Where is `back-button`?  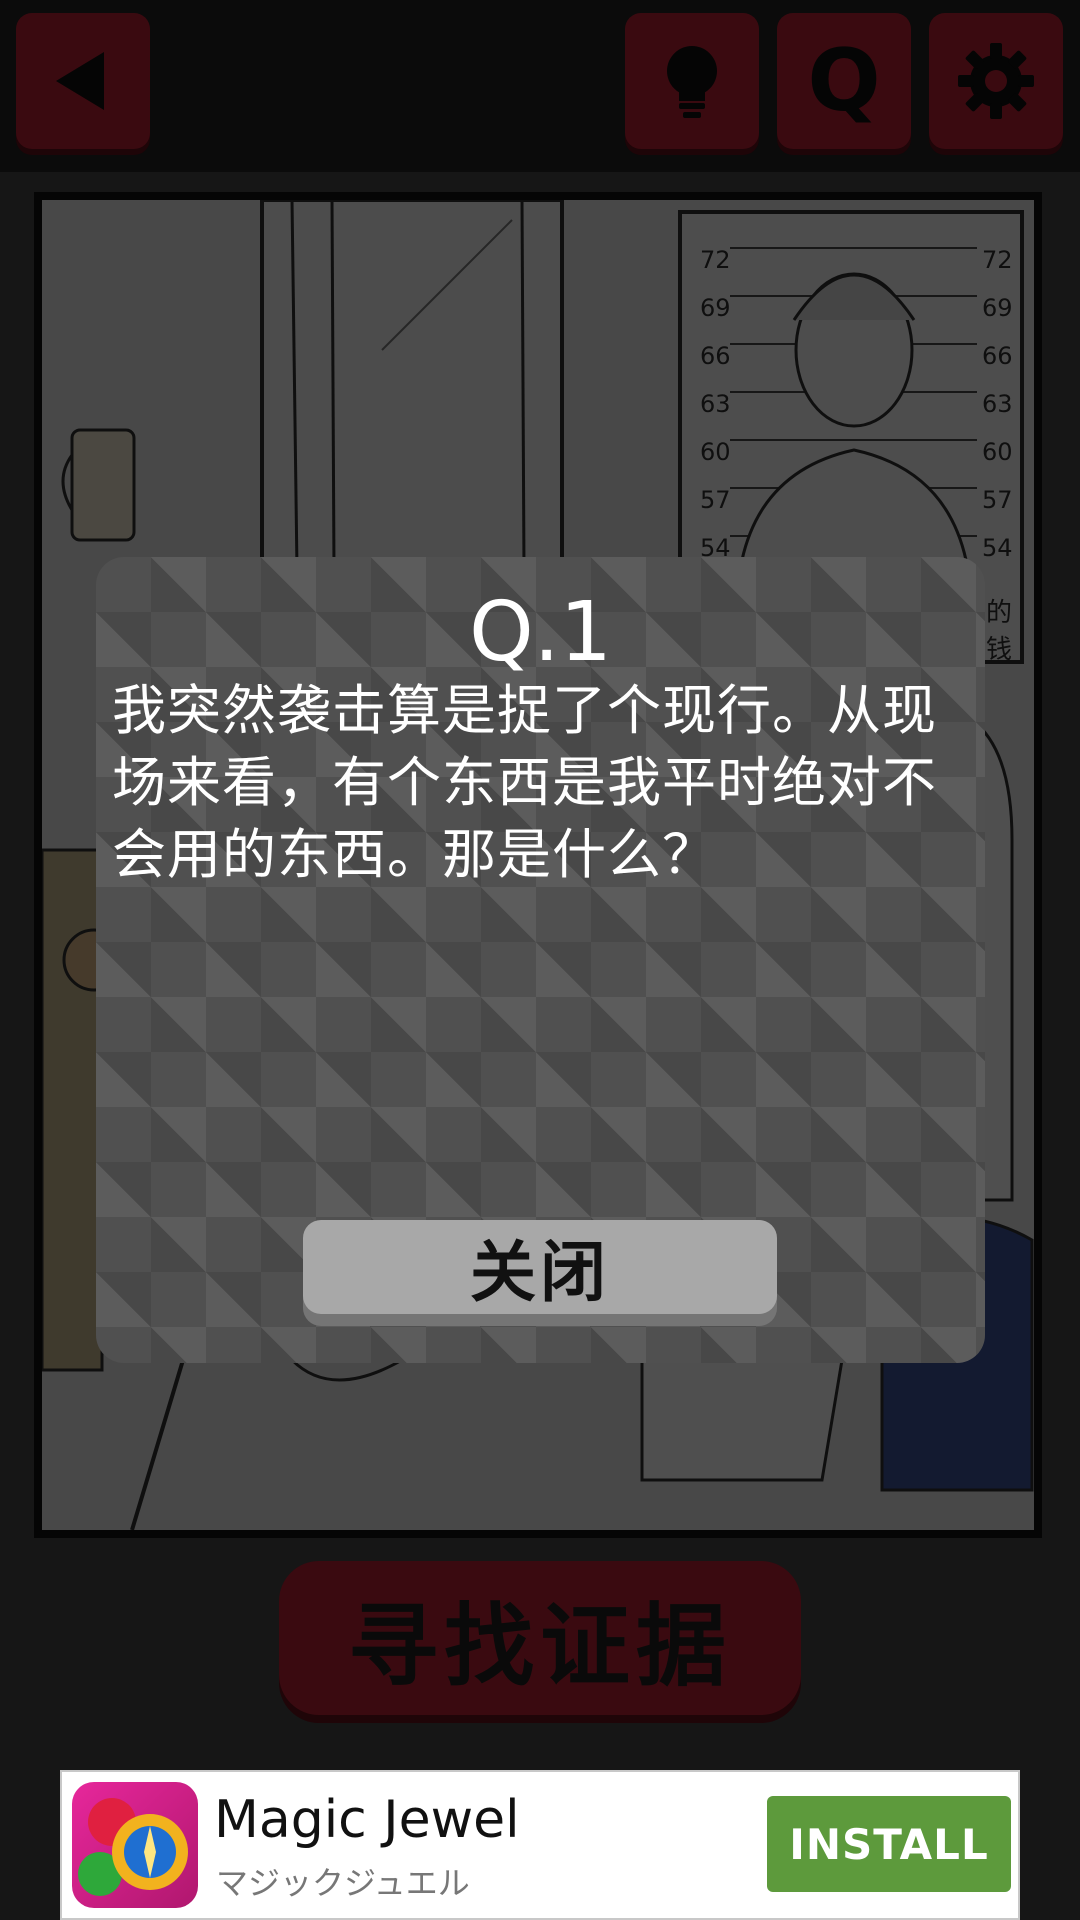 back-button is located at coordinates (83, 81).